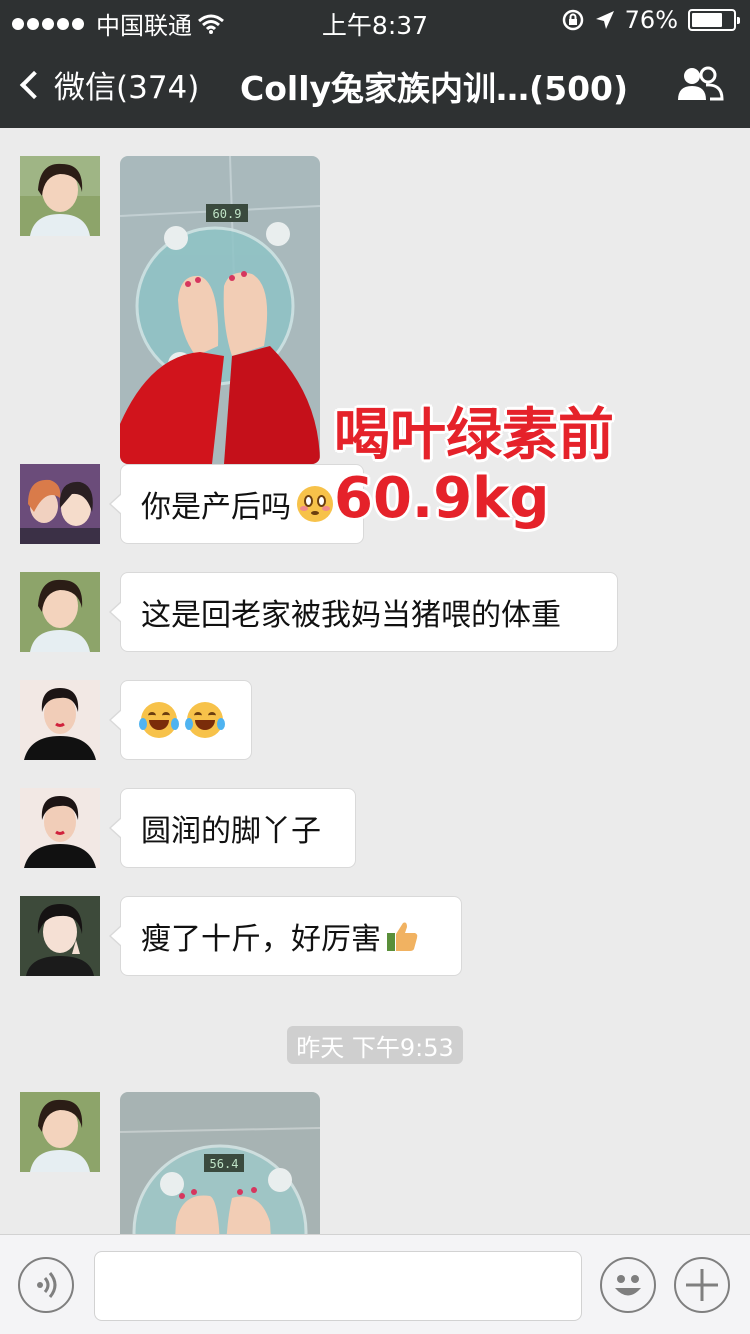 The width and height of the screenshot is (750, 1334). Describe the element at coordinates (474, 435) in the screenshot. I see `overlay-before-label: 喝叶绿素前` at that location.